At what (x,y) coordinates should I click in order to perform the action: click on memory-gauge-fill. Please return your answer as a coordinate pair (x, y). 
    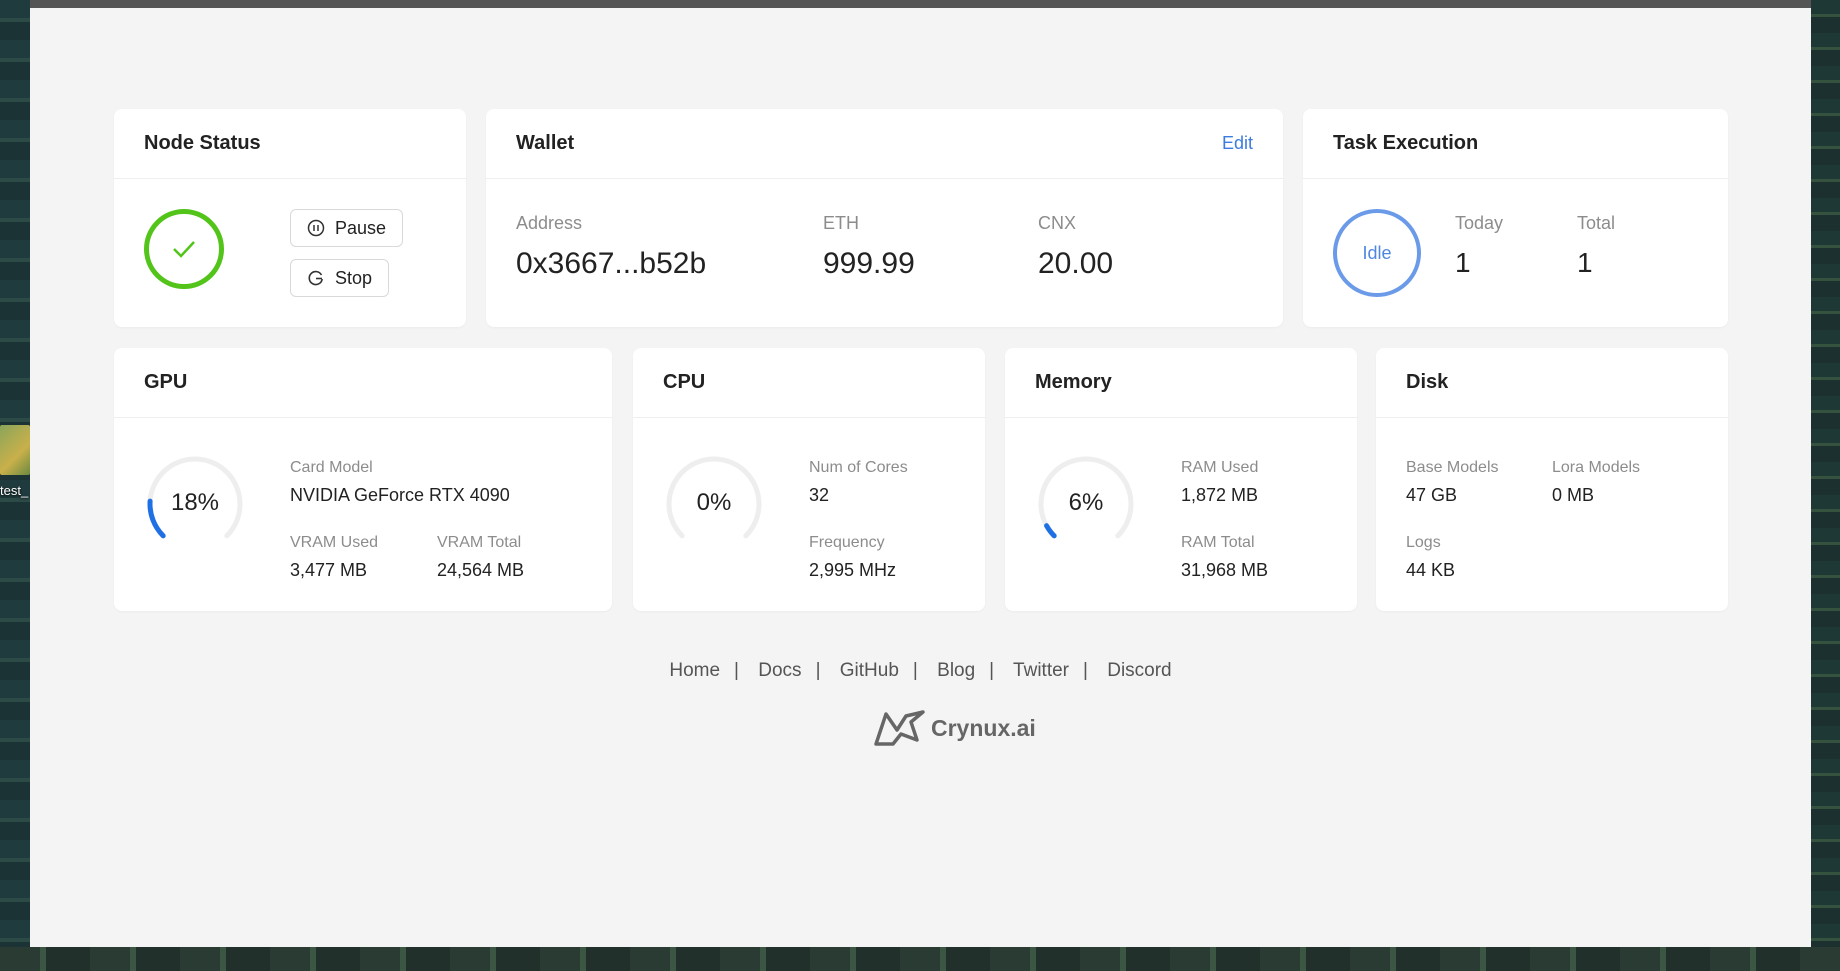
    Looking at the image, I should click on (1050, 531).